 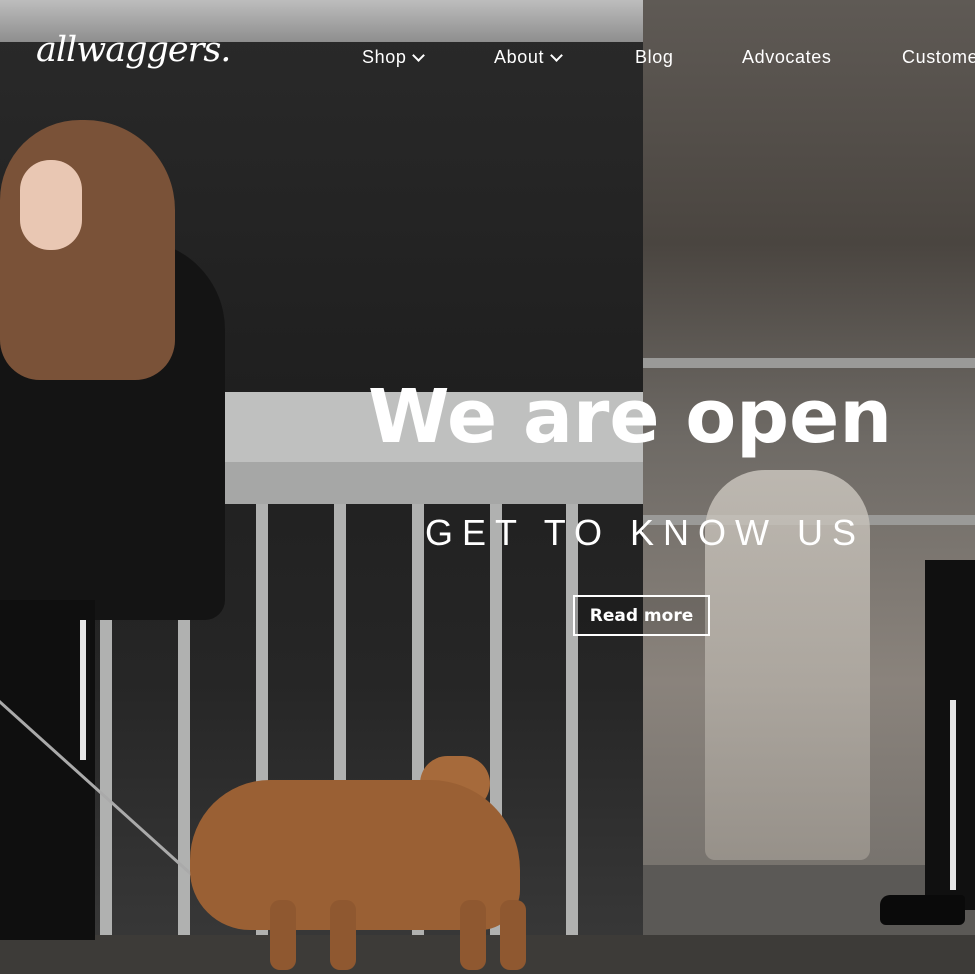 What do you see at coordinates (133, 50) in the screenshot?
I see `brand-logo: allwaggers.` at bounding box center [133, 50].